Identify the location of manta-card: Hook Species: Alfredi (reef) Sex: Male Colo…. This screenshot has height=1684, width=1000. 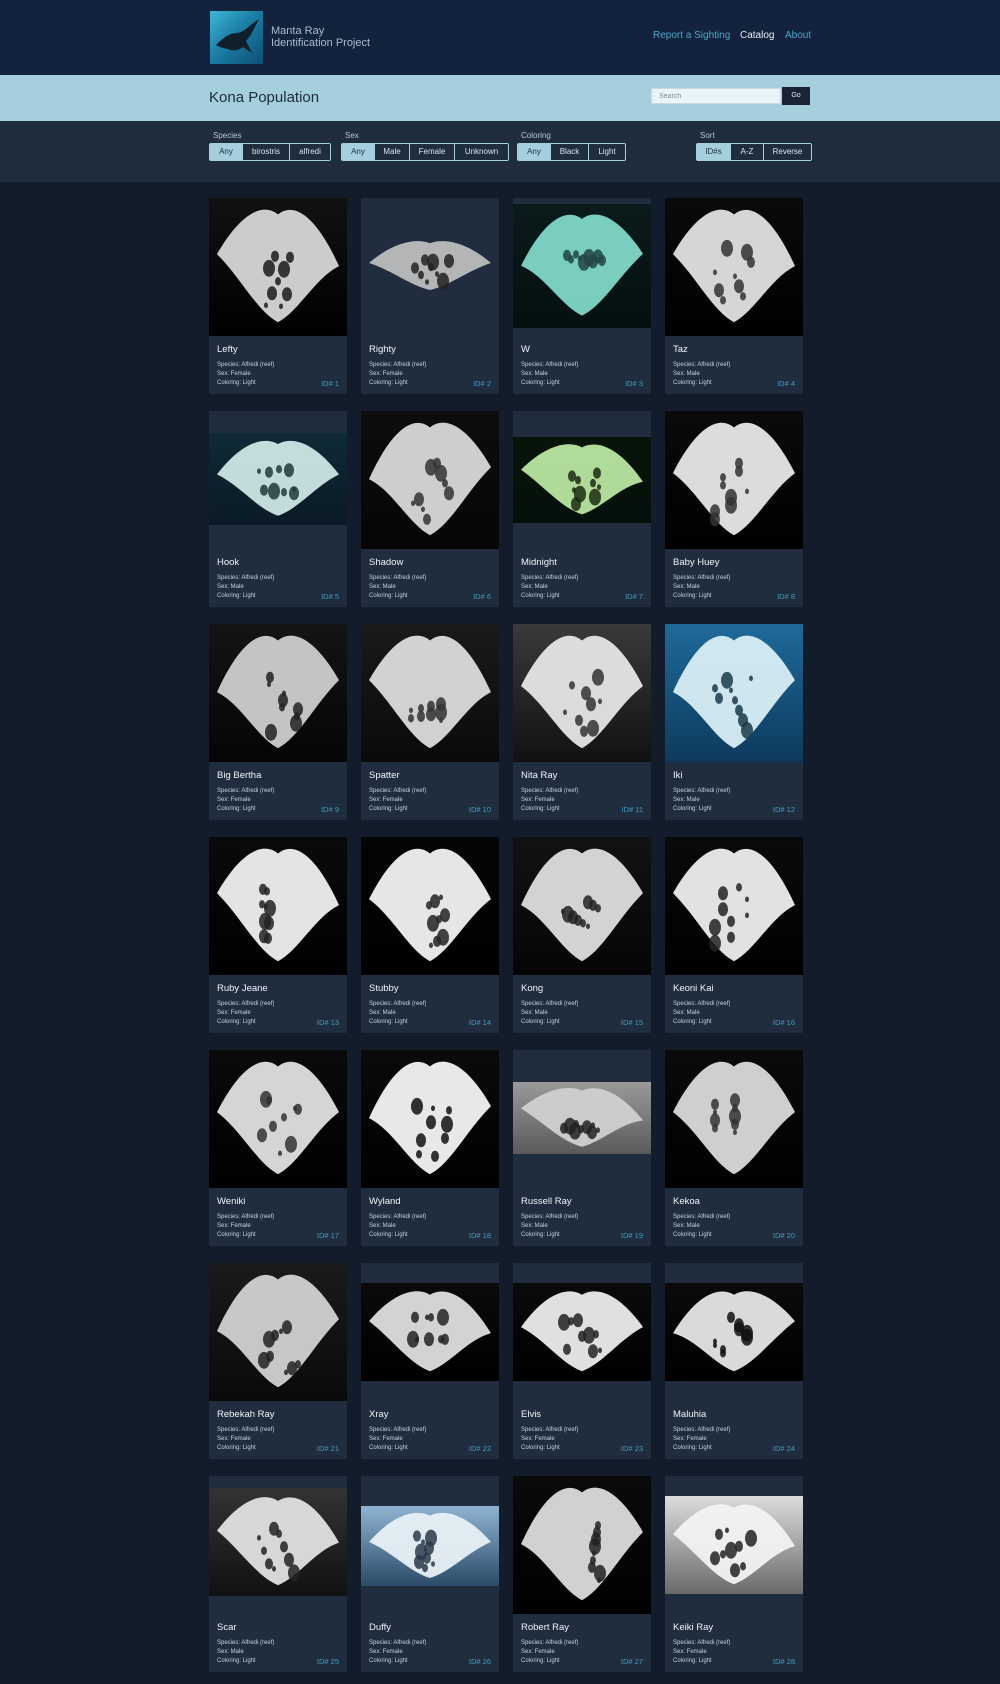
(278, 509).